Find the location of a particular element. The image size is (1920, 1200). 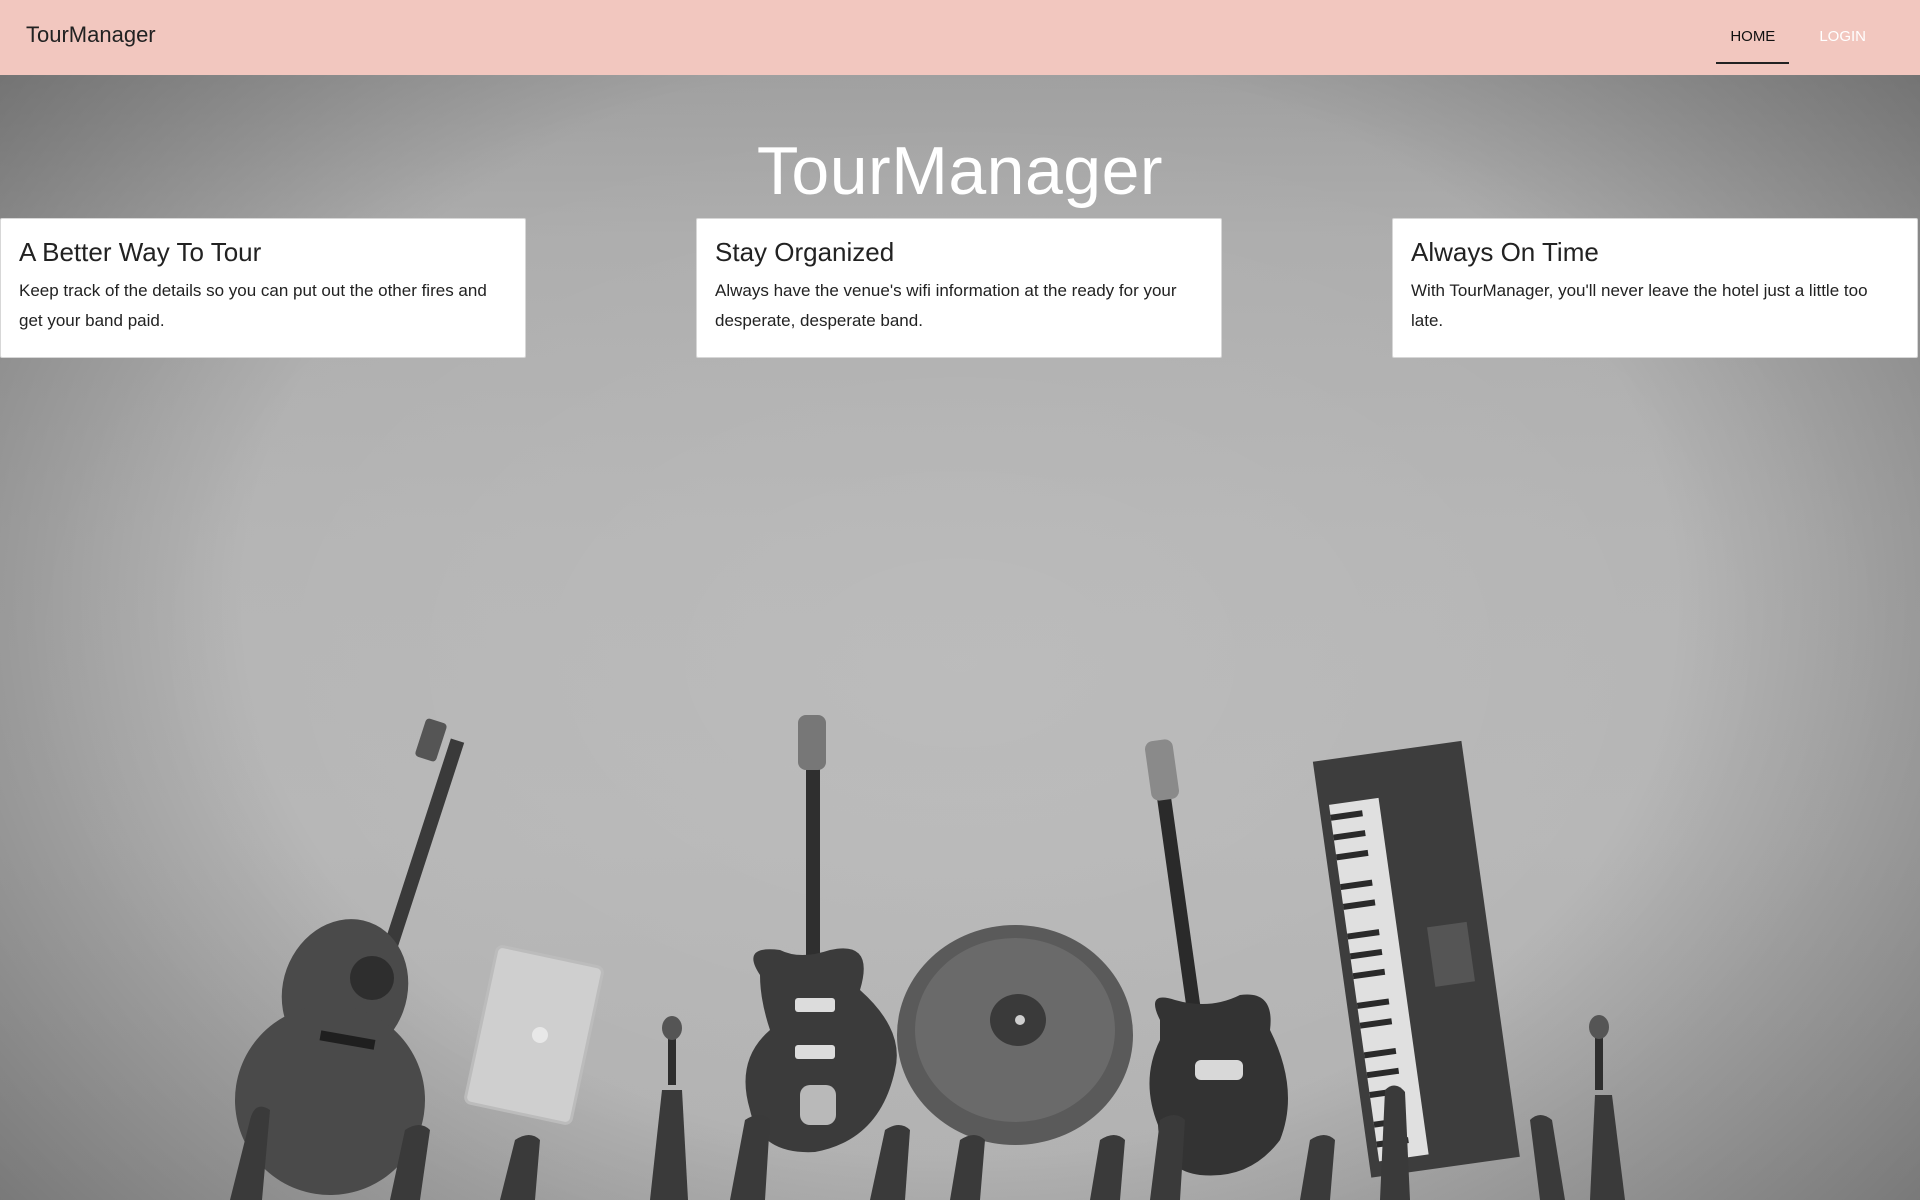

nav-home-link: HOME is located at coordinates (1753, 36).